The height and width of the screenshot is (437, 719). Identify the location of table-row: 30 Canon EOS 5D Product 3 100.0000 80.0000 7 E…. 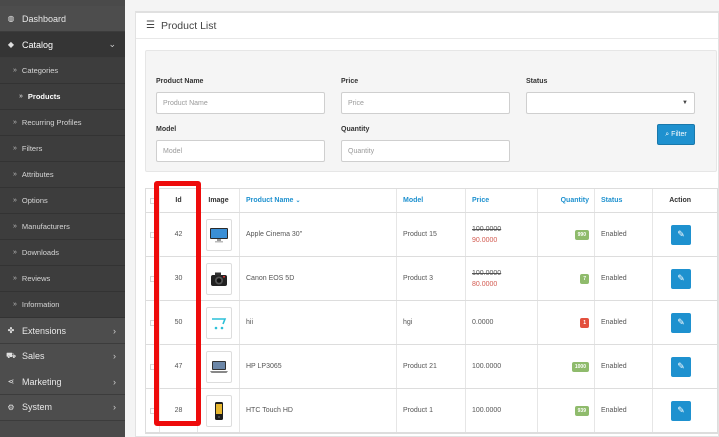
(431, 279).